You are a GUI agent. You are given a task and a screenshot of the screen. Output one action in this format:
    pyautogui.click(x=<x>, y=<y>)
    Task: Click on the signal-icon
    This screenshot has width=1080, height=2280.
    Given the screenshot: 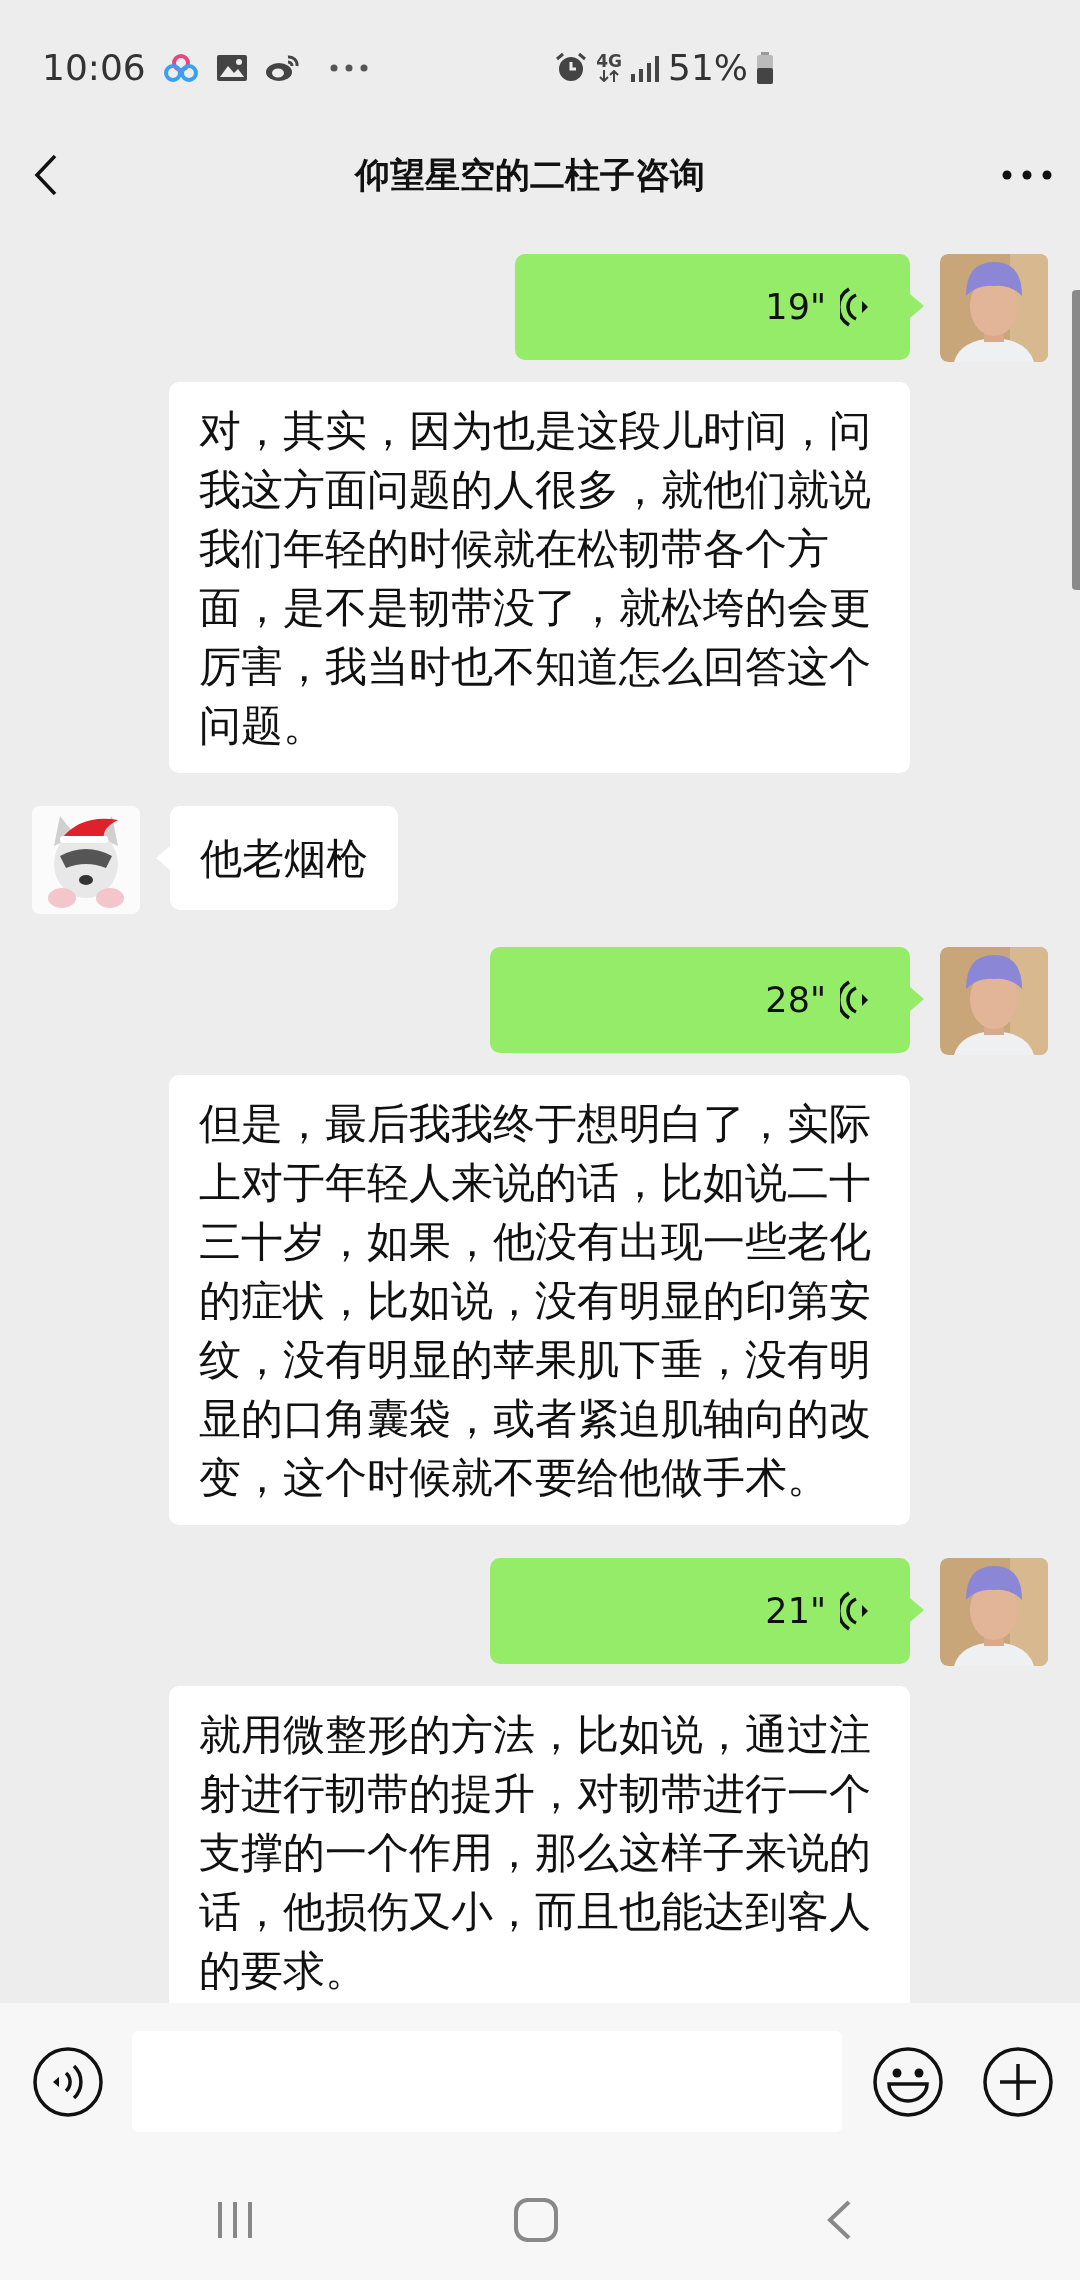 What is the action you would take?
    pyautogui.click(x=645, y=67)
    